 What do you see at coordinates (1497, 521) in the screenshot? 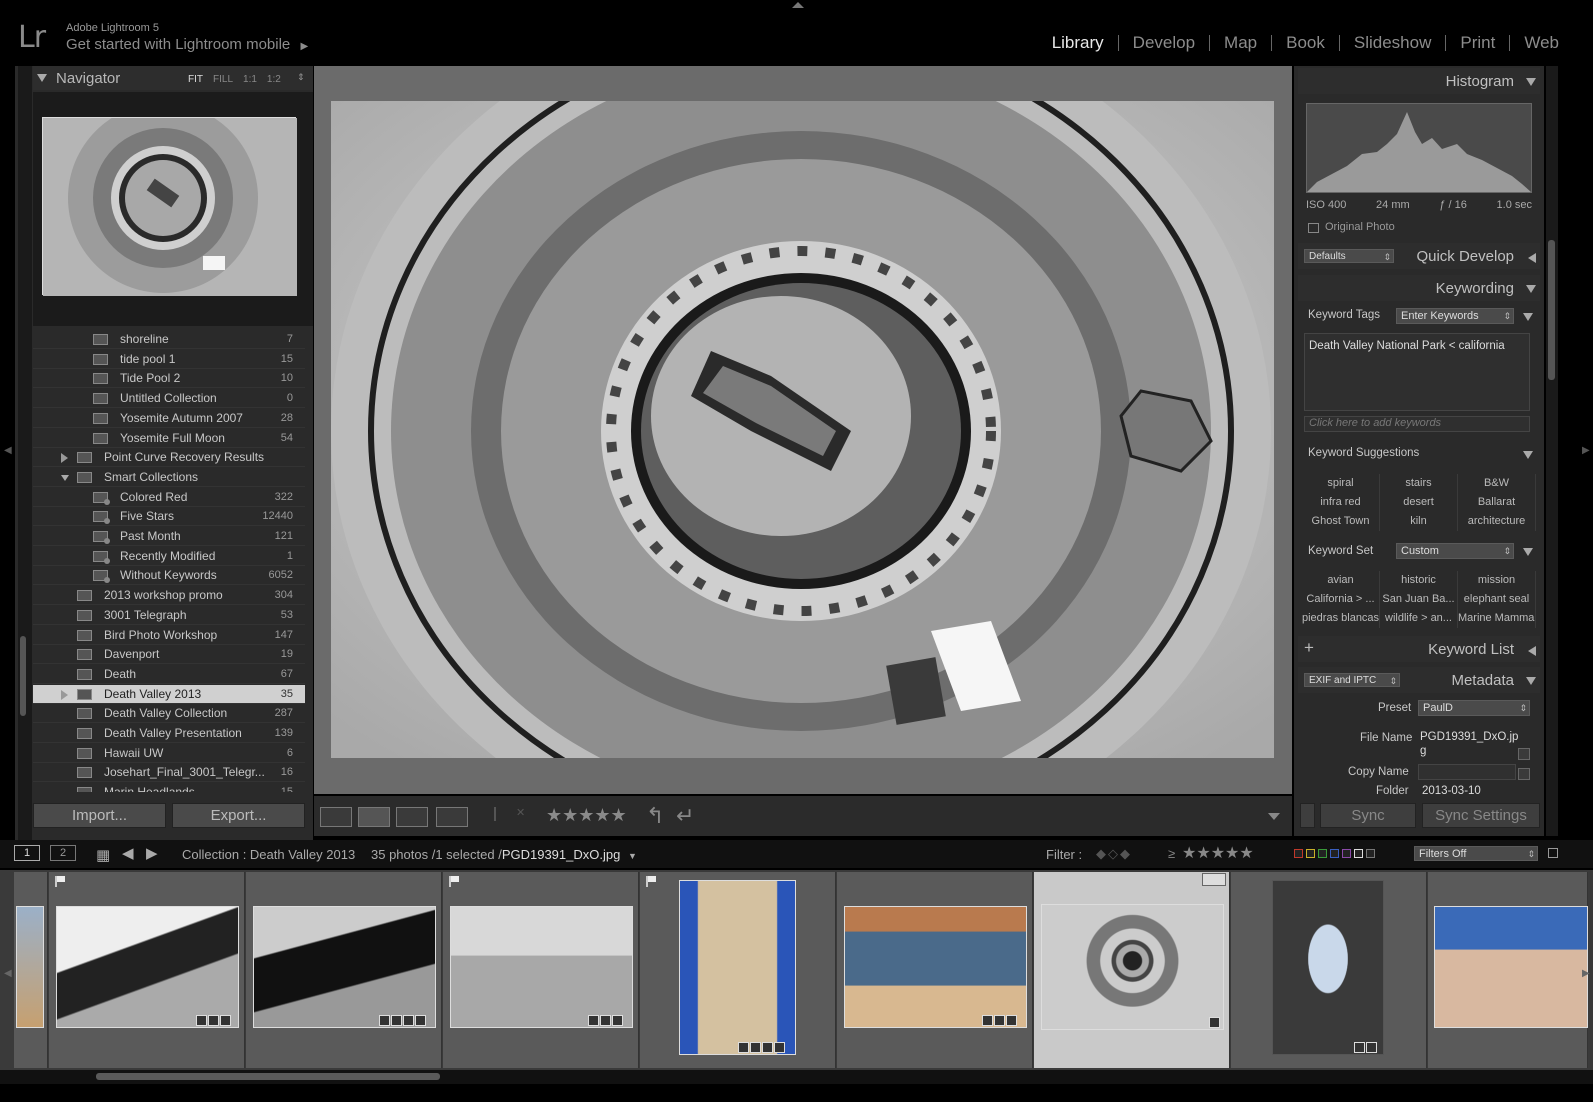
I see `keyword-suggestion: architecture` at bounding box center [1497, 521].